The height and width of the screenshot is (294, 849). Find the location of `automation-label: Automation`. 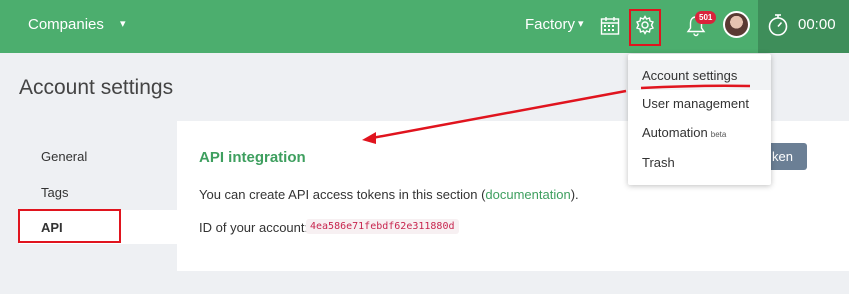

automation-label: Automation is located at coordinates (675, 132).